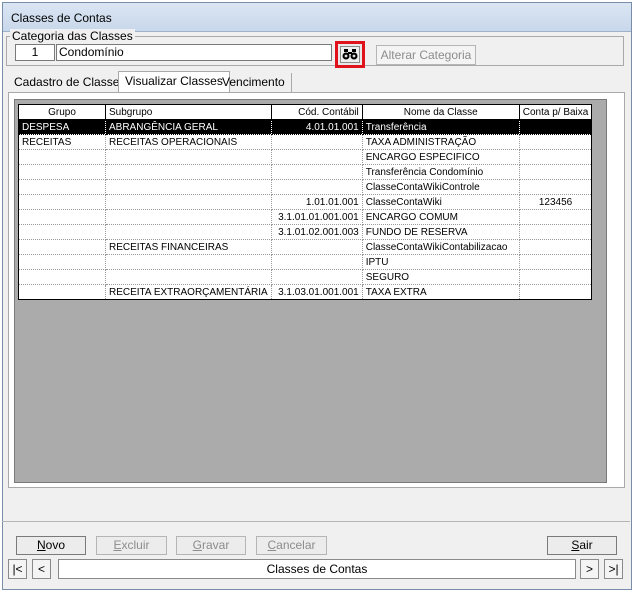 The height and width of the screenshot is (594, 636). I want to click on navigator-label: Classes de Contas, so click(317, 569).